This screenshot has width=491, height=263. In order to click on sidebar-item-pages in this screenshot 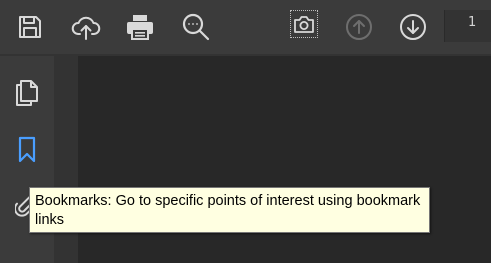, I will do `click(27, 93)`.